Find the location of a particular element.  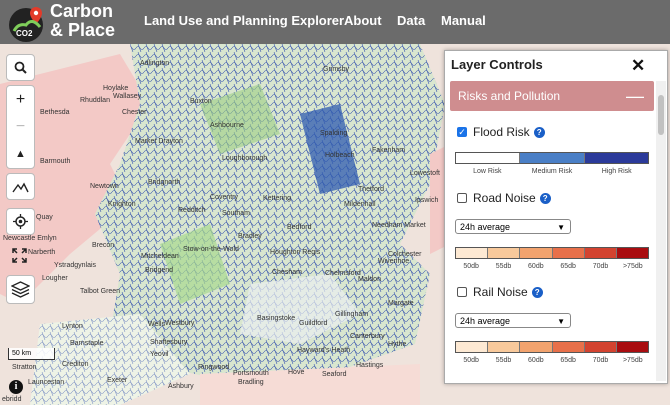

mountain-icon is located at coordinates (20, 187).